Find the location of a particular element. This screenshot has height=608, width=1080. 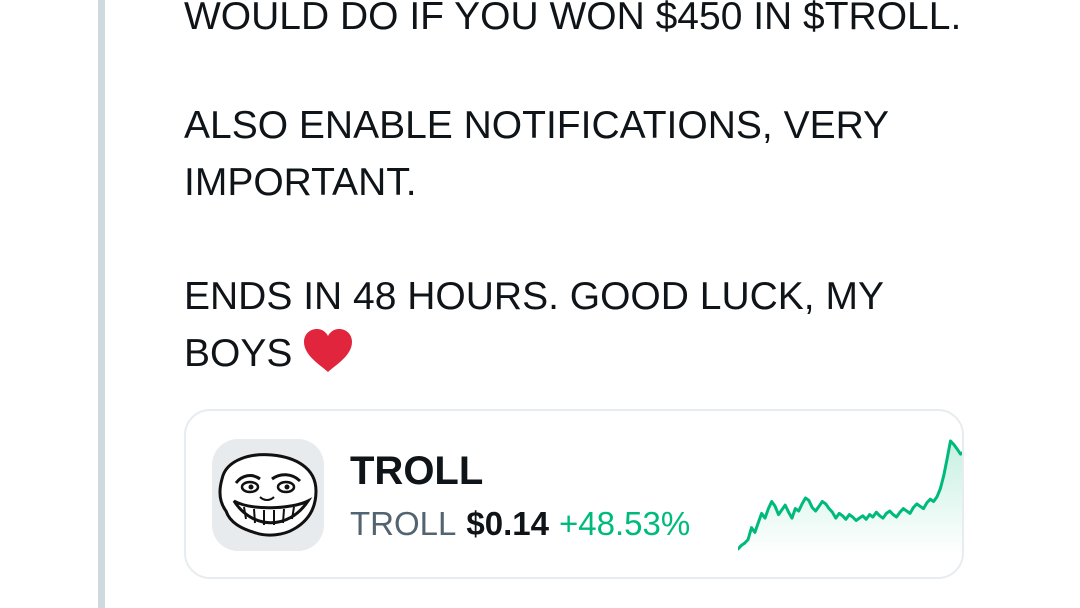

token-name: TROLL is located at coordinates (417, 471).